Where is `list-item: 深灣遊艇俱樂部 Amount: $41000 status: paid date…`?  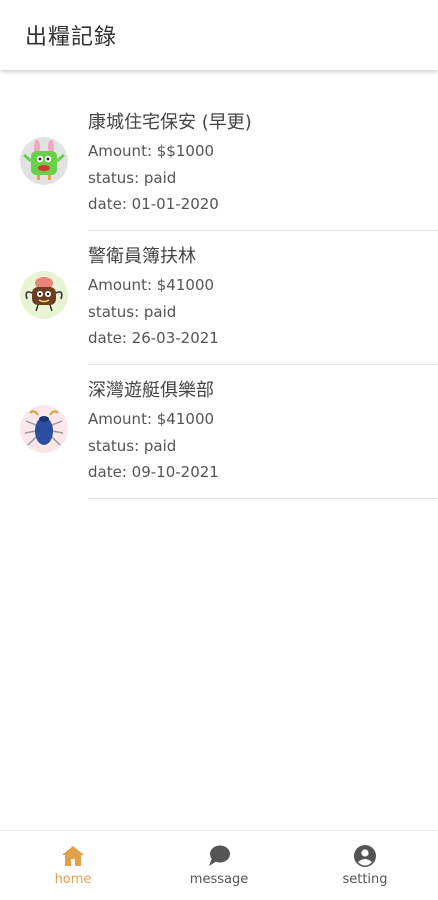 list-item: 深灣遊艇俱樂部 Amount: $41000 status: paid date… is located at coordinates (219, 432).